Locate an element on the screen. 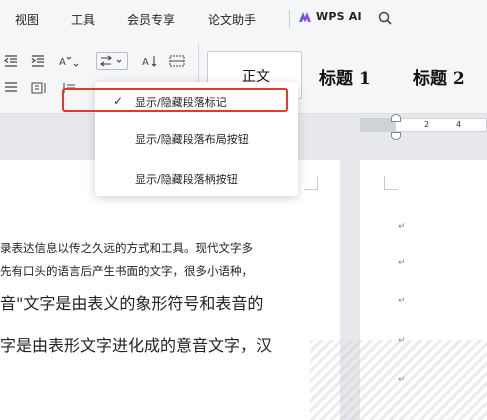 The width and height of the screenshot is (487, 420). style-heading2: 标题 2 is located at coordinates (439, 76).